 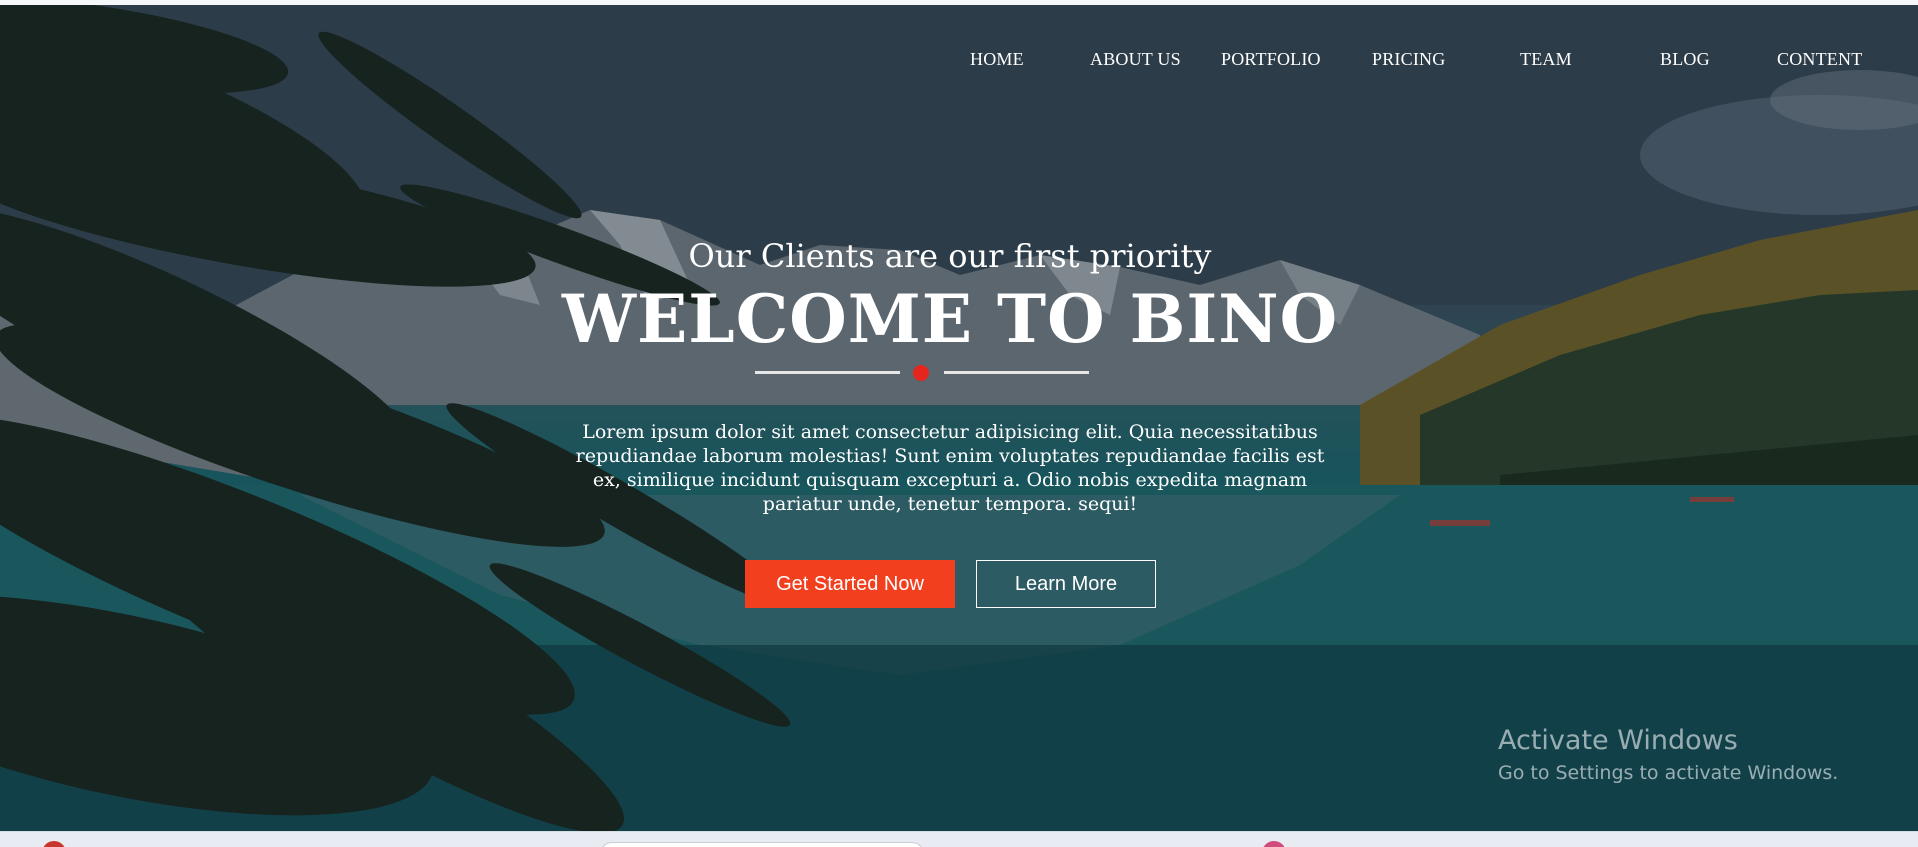 I want to click on nav-portfolio-link: PORTFOLIO, so click(x=1271, y=59).